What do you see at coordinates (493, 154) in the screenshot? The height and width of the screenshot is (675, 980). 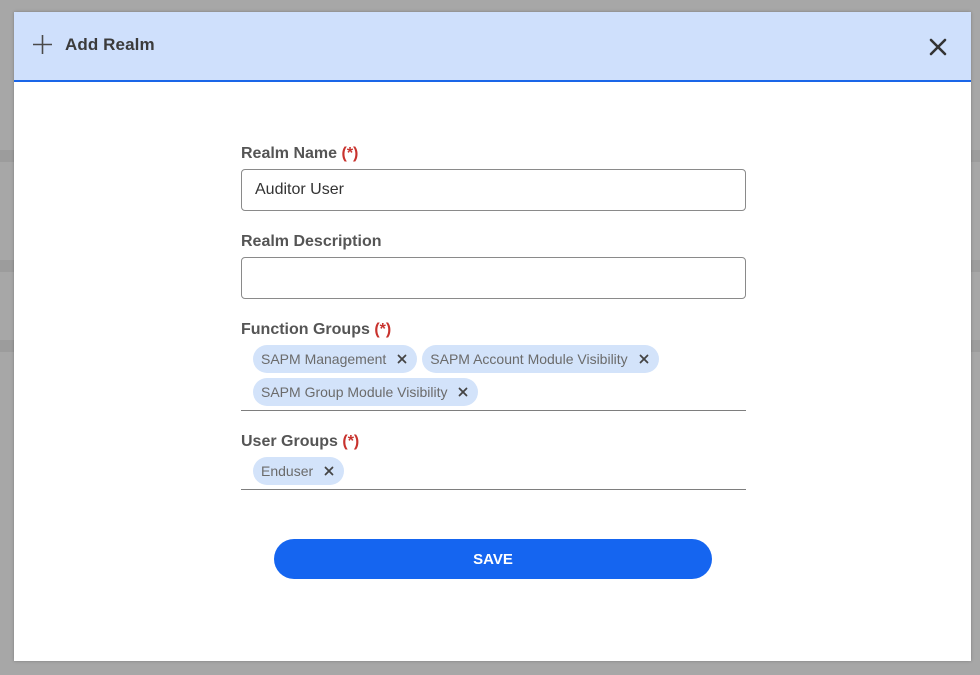 I see `realm-name-label: Realm Name (*)` at bounding box center [493, 154].